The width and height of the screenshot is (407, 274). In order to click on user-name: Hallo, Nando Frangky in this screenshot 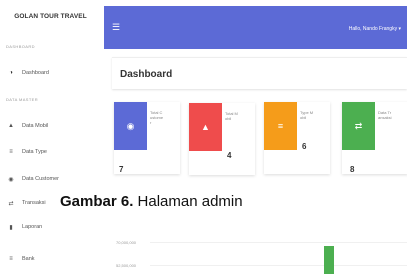, I will do `click(373, 29)`.